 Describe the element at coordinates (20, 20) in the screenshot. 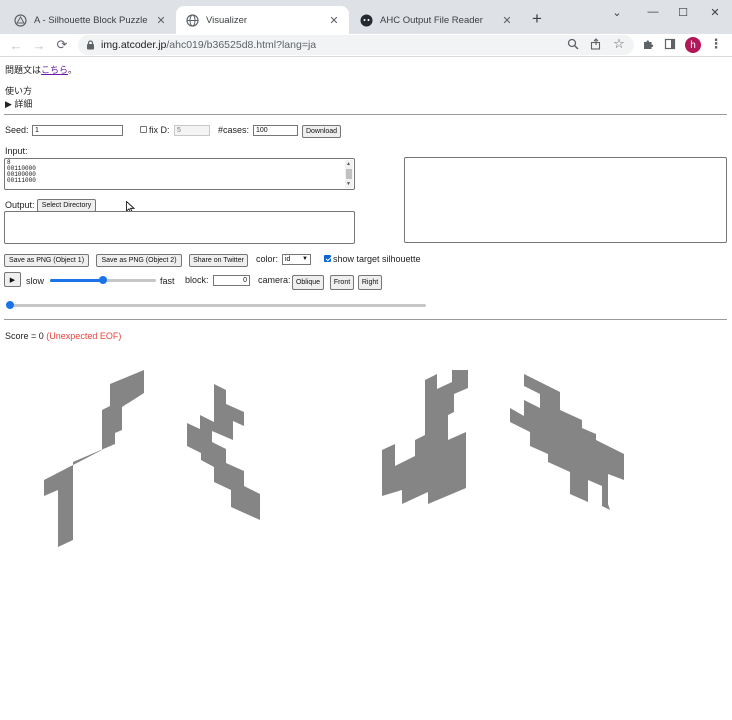

I see `atcoder-favicon-icon` at that location.